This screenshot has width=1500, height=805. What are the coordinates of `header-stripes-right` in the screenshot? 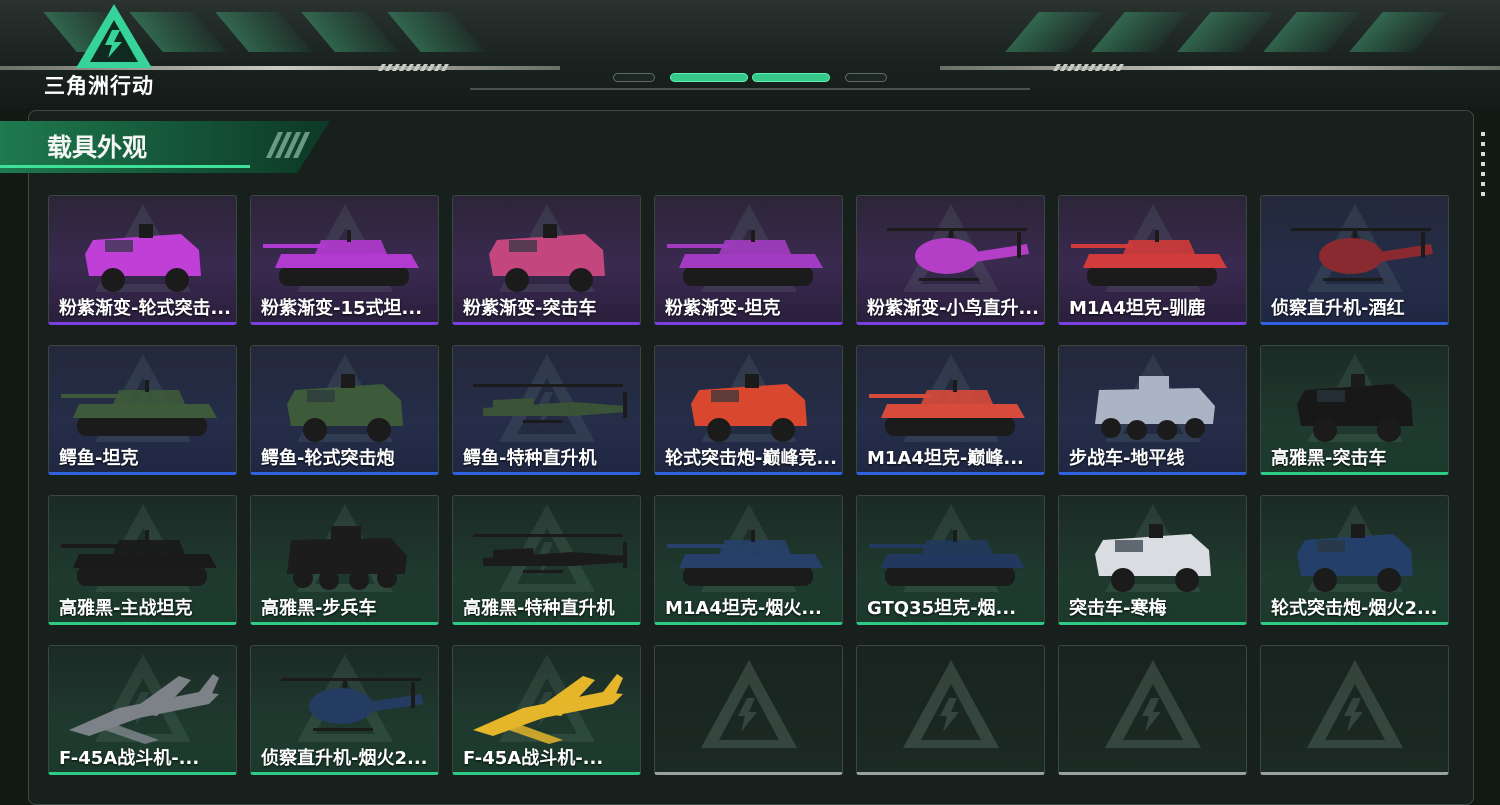 It's located at (1226, 32).